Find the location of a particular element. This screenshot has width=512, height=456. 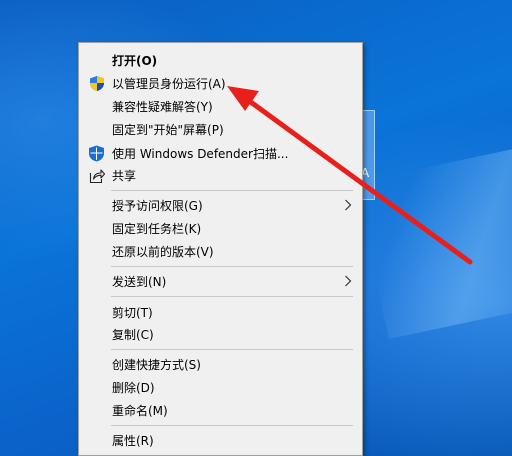

menu-item-pin-to-start: 固定到"开始"屏幕(P) is located at coordinates (220, 129).